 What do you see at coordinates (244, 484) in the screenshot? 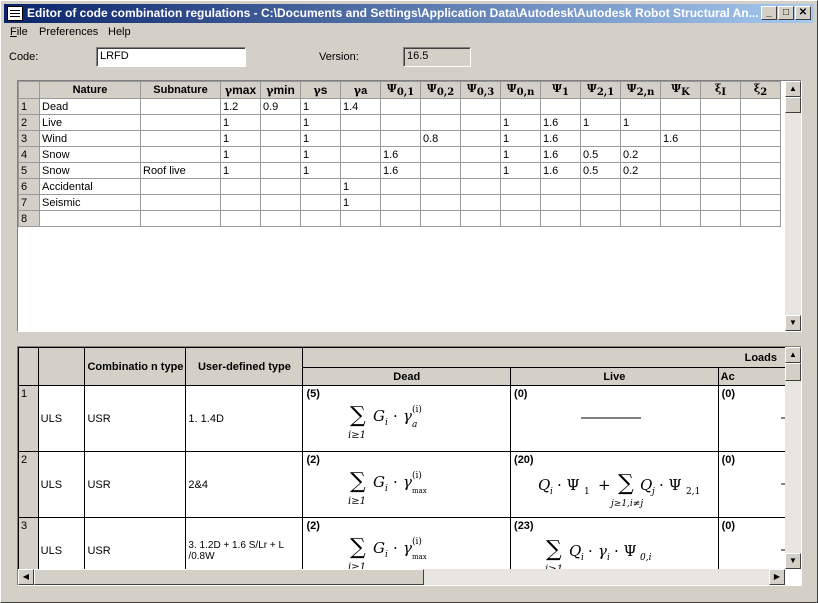
I see `user-type-cell: 2&4` at bounding box center [244, 484].